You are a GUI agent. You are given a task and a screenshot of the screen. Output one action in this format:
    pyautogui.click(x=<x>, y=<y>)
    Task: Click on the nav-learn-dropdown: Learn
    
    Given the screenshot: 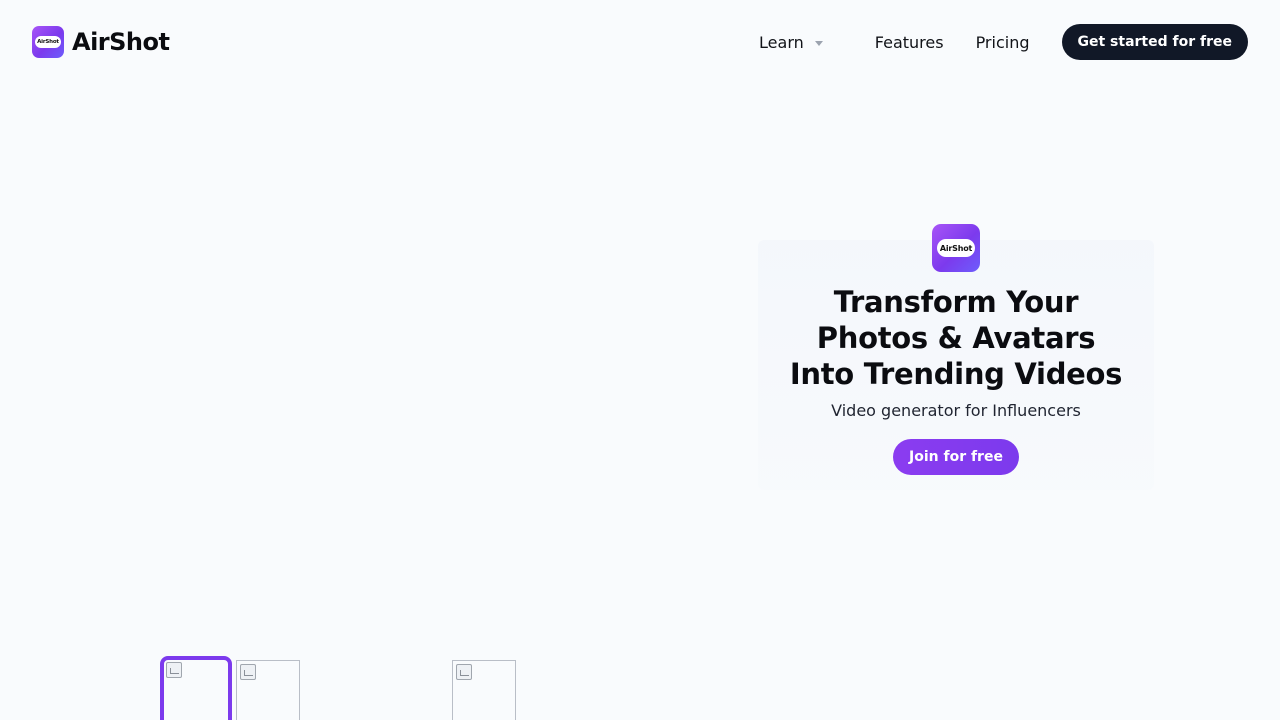 What is the action you would take?
    pyautogui.click(x=791, y=42)
    